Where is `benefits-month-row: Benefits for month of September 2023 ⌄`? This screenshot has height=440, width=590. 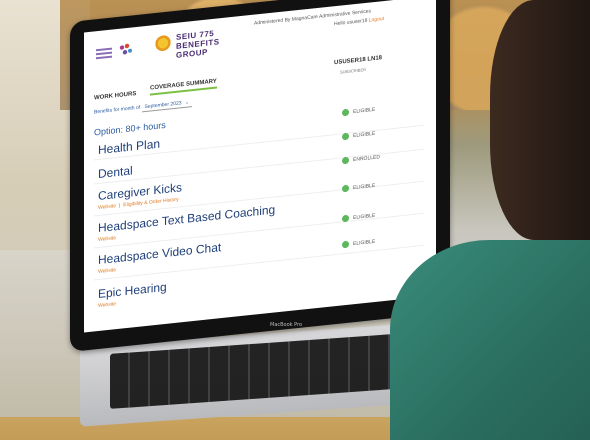 benefits-month-row: Benefits for month of September 2023 ⌄ is located at coordinates (143, 108).